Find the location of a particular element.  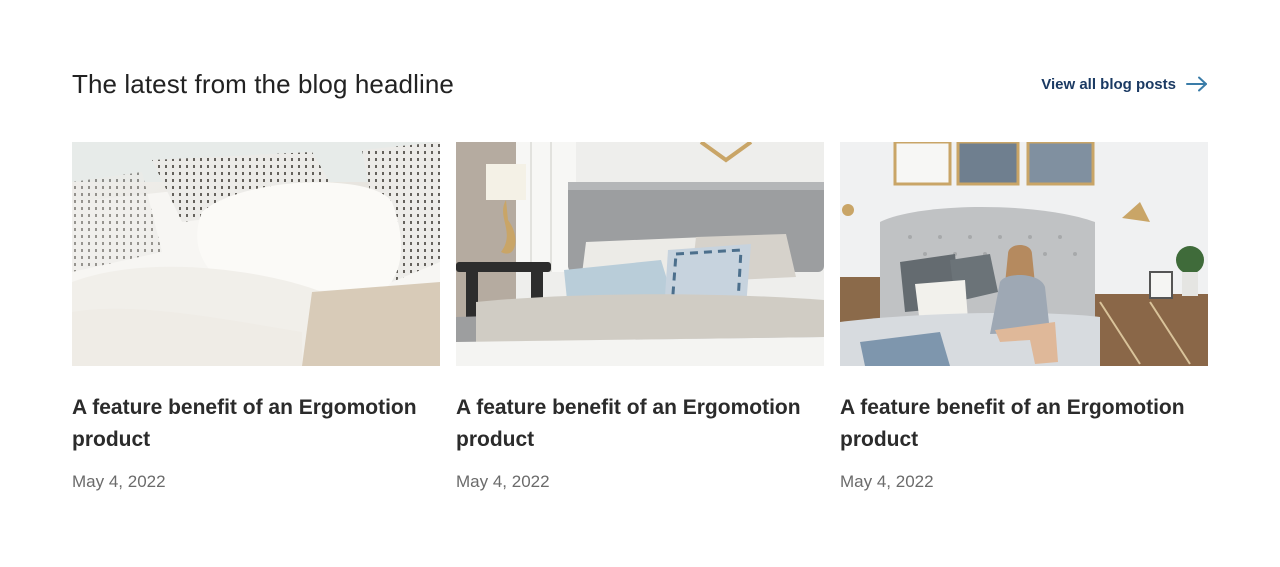

arrow-right-icon is located at coordinates (1196, 84).